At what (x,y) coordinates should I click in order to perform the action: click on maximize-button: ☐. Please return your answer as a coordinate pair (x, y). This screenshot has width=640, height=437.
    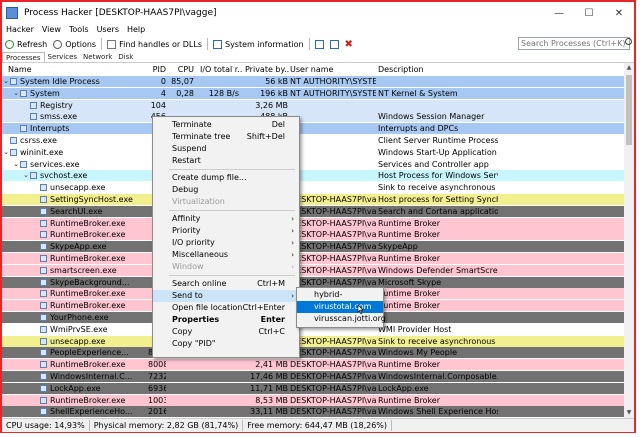
    Looking at the image, I should click on (589, 13).